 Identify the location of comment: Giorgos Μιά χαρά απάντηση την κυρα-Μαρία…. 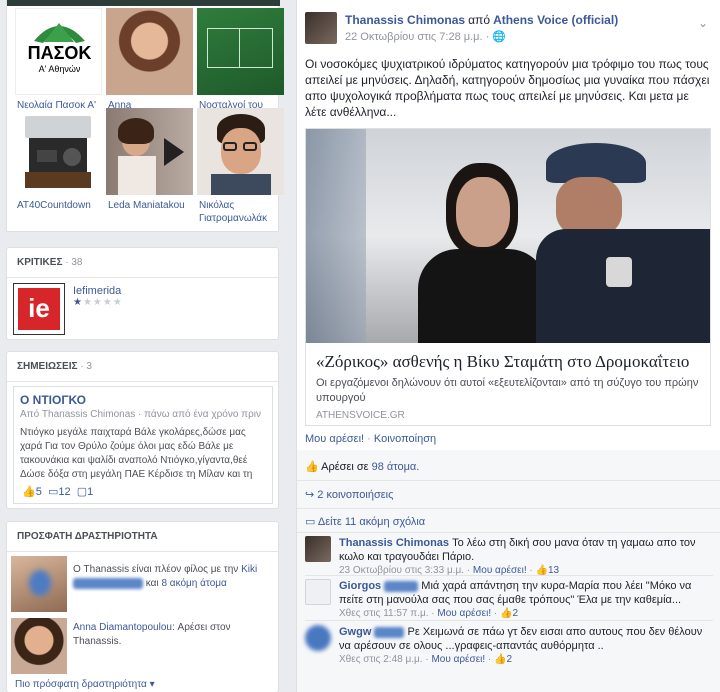
(510, 600).